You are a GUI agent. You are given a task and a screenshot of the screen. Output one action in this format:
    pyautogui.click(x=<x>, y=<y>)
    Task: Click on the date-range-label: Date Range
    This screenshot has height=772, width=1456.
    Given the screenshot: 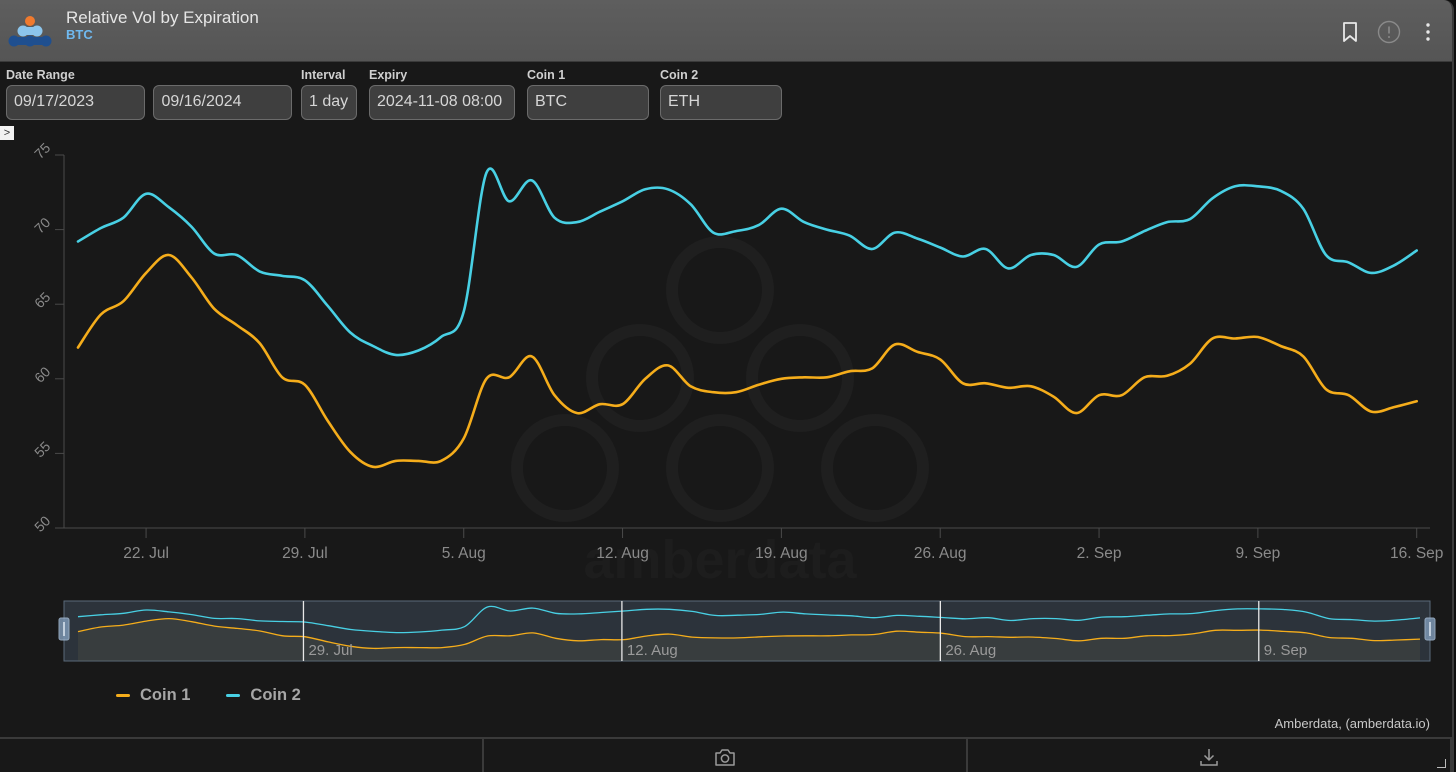 What is the action you would take?
    pyautogui.click(x=40, y=75)
    